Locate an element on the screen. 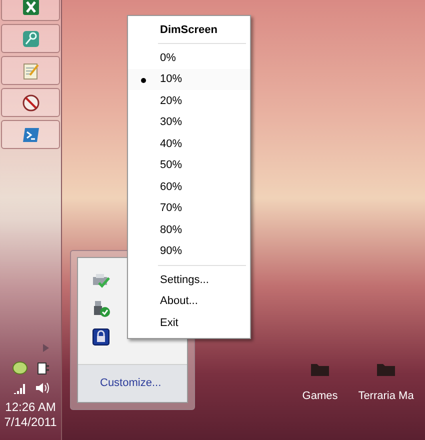  plug-icon is located at coordinates (43, 368).